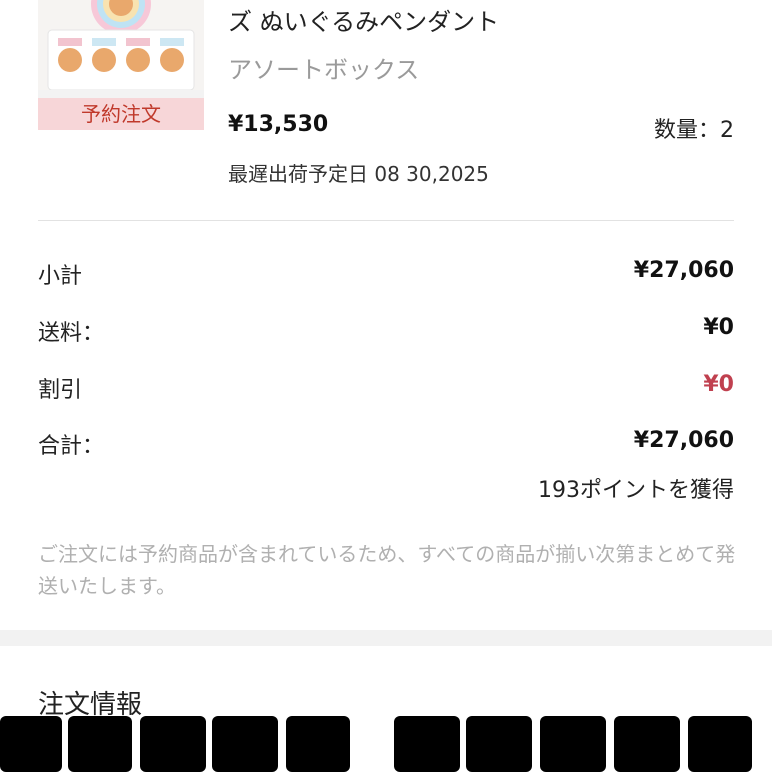 This screenshot has height=772, width=772. Describe the element at coordinates (386, 220) in the screenshot. I see `divider` at that location.